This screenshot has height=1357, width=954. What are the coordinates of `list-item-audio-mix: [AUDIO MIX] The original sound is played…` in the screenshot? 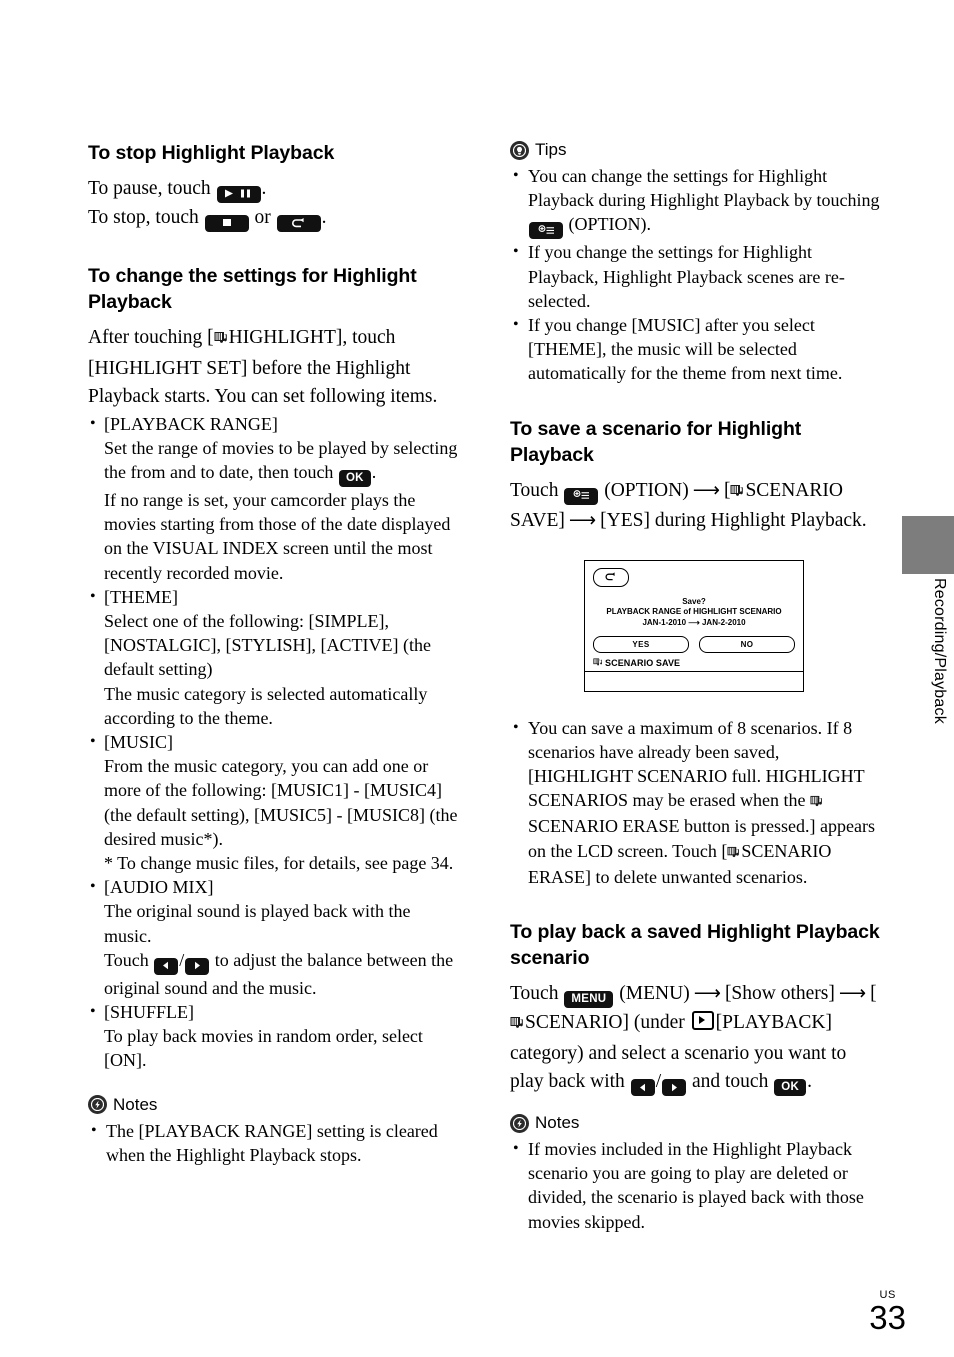 It's located at (274, 937).